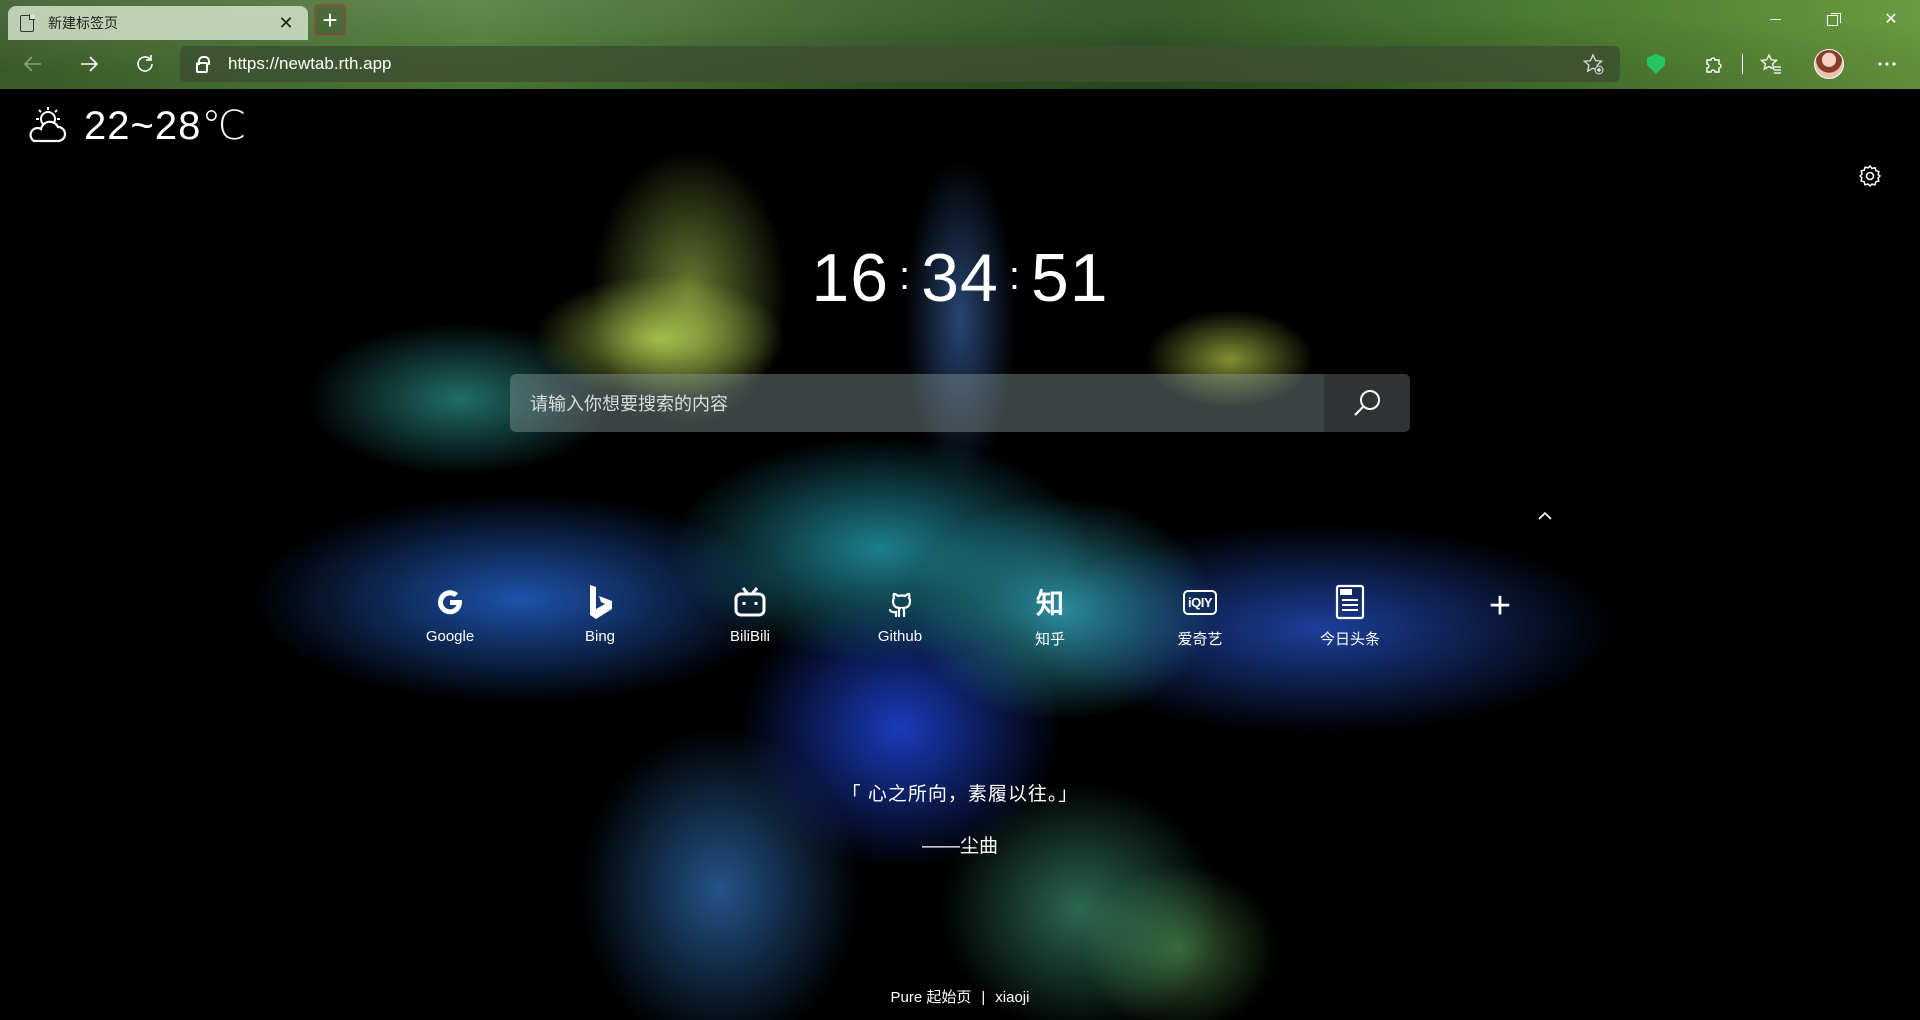  What do you see at coordinates (1775, 19) in the screenshot?
I see `minimize-button` at bounding box center [1775, 19].